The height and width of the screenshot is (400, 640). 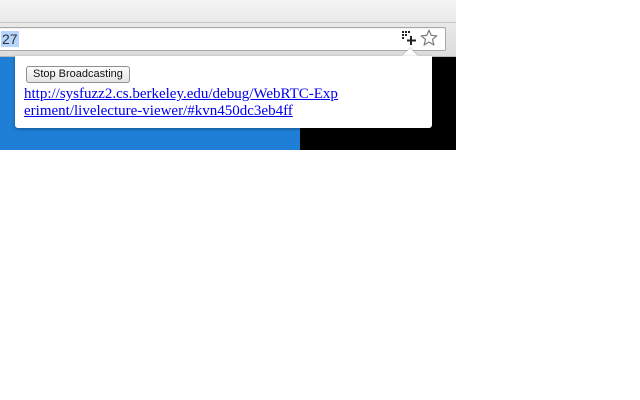 I want to click on browser-toolbar: 27, so click(x=228, y=28).